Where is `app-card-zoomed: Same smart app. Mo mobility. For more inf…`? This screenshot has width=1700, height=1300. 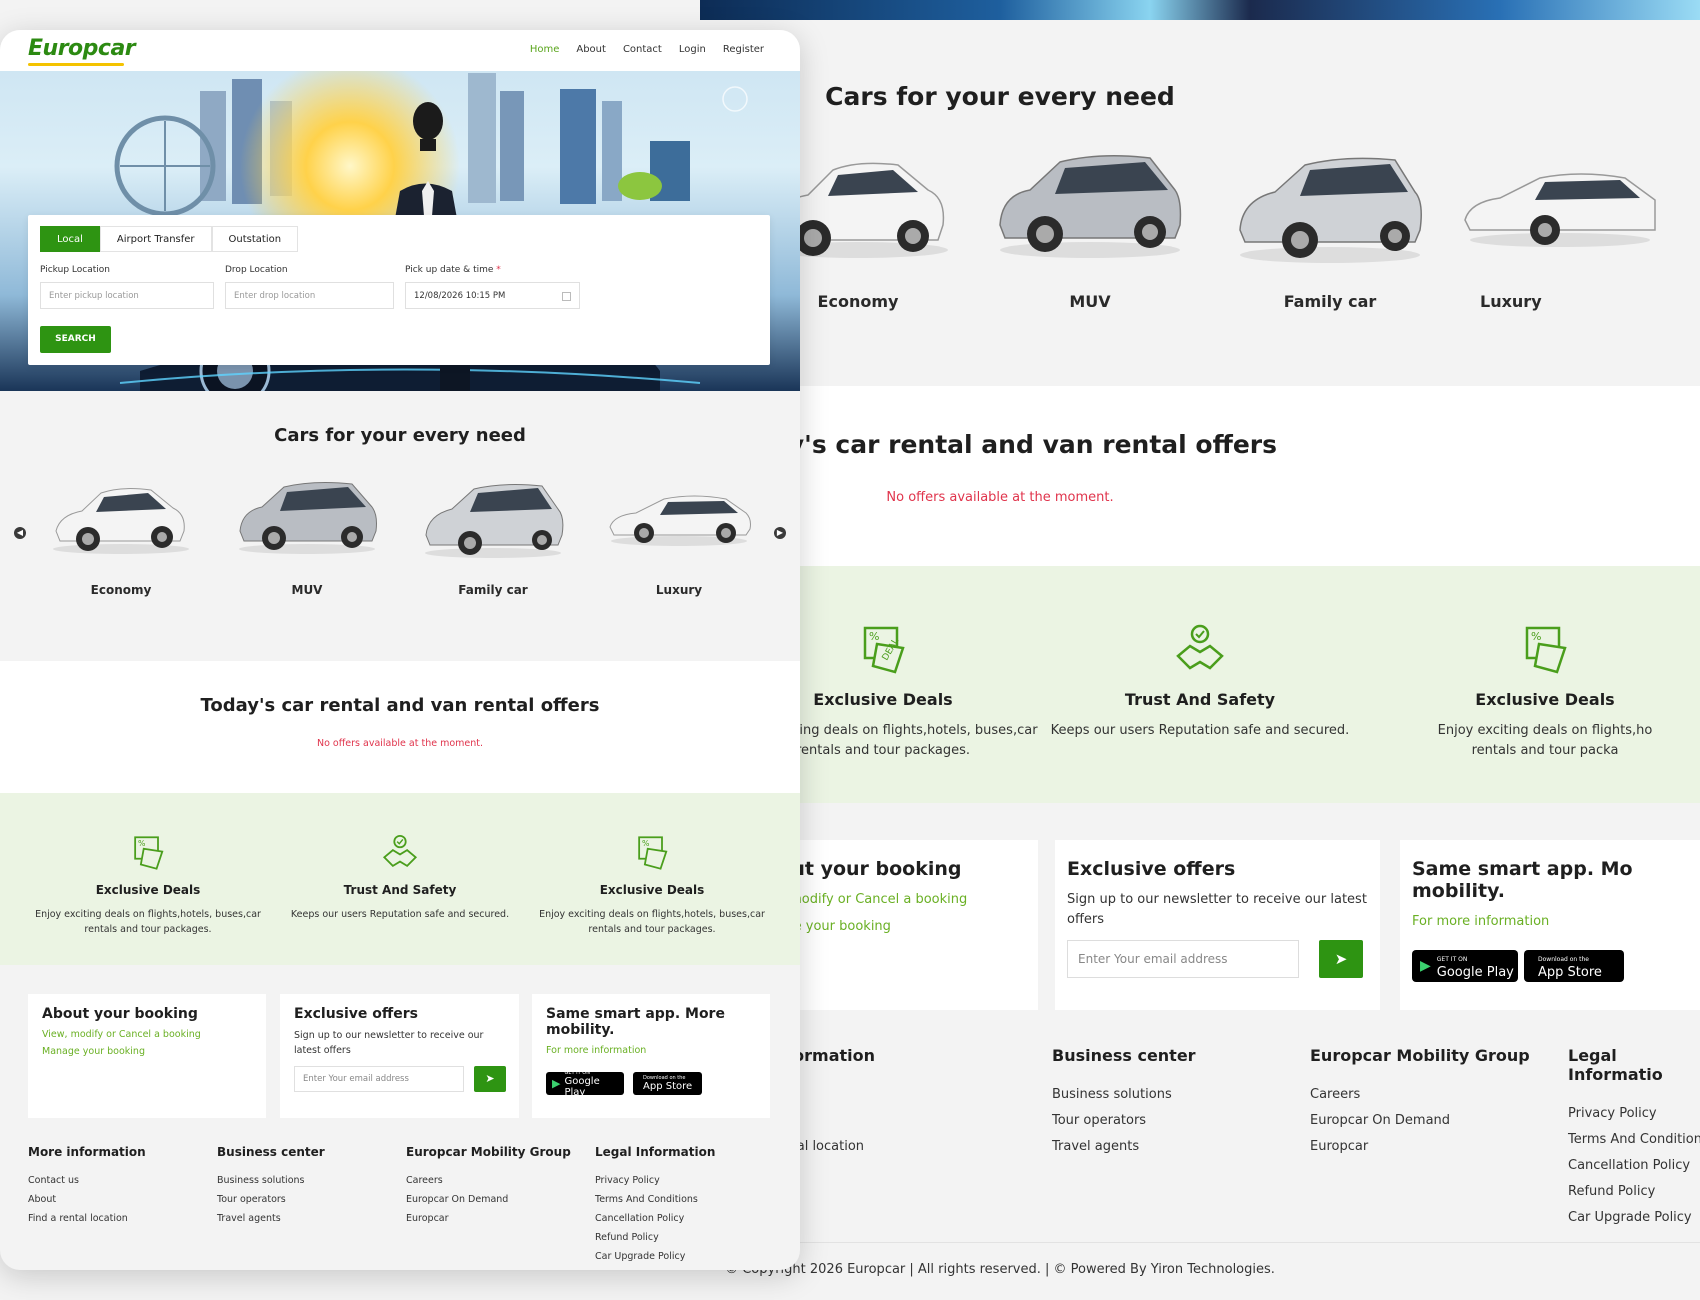
app-card-zoomed: Same smart app. Mo mobility. For more inf… is located at coordinates (1550, 925).